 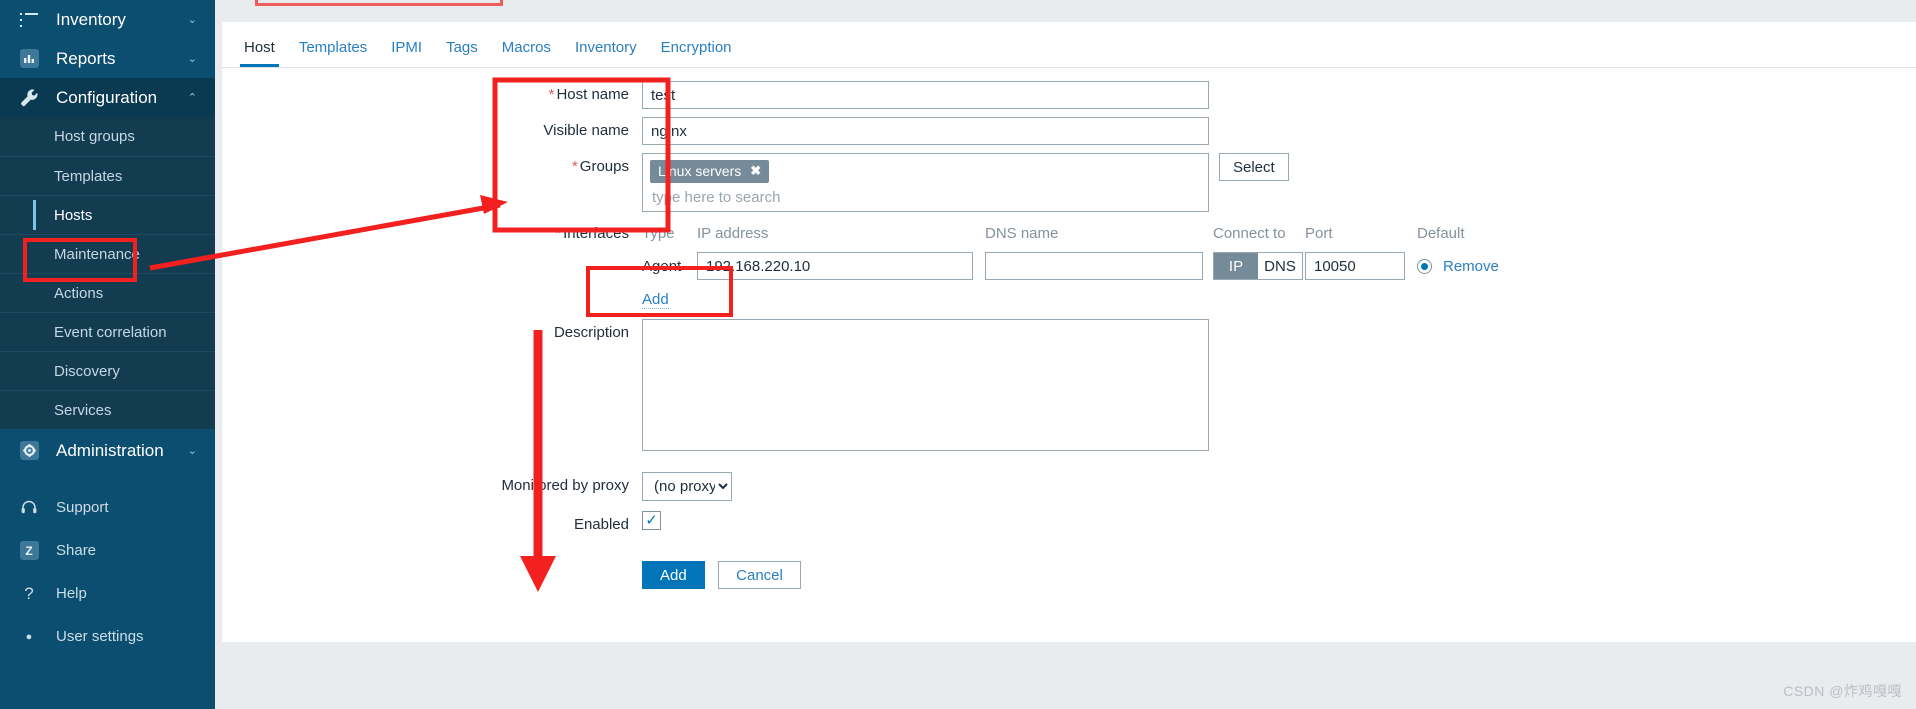 What do you see at coordinates (925, 95) in the screenshot?
I see `host-name-input` at bounding box center [925, 95].